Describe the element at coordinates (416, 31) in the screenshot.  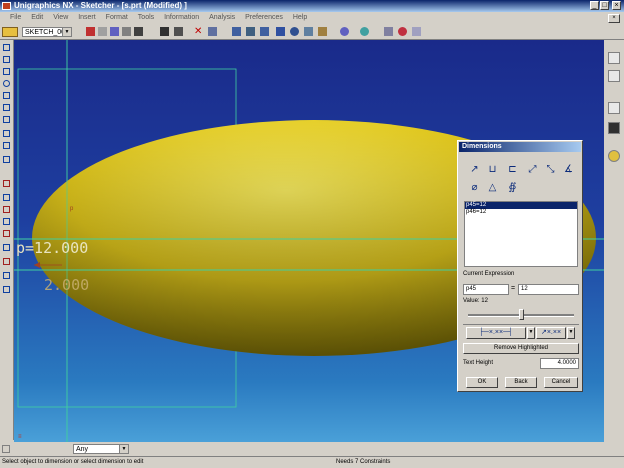
I see `display-icon` at that location.